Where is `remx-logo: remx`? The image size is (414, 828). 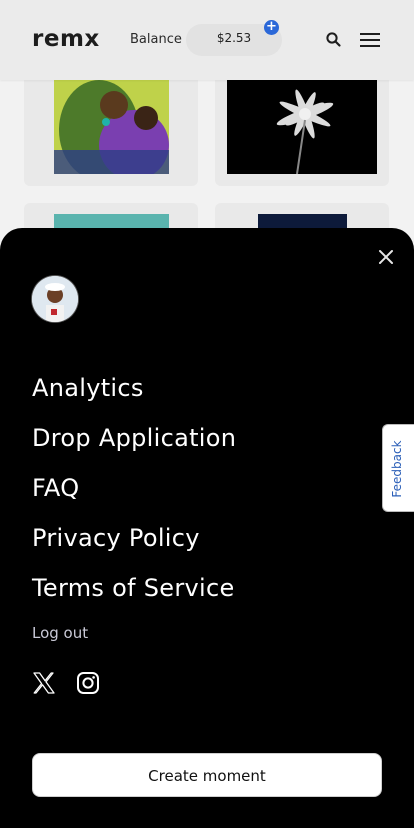 remx-logo: remx is located at coordinates (66, 39).